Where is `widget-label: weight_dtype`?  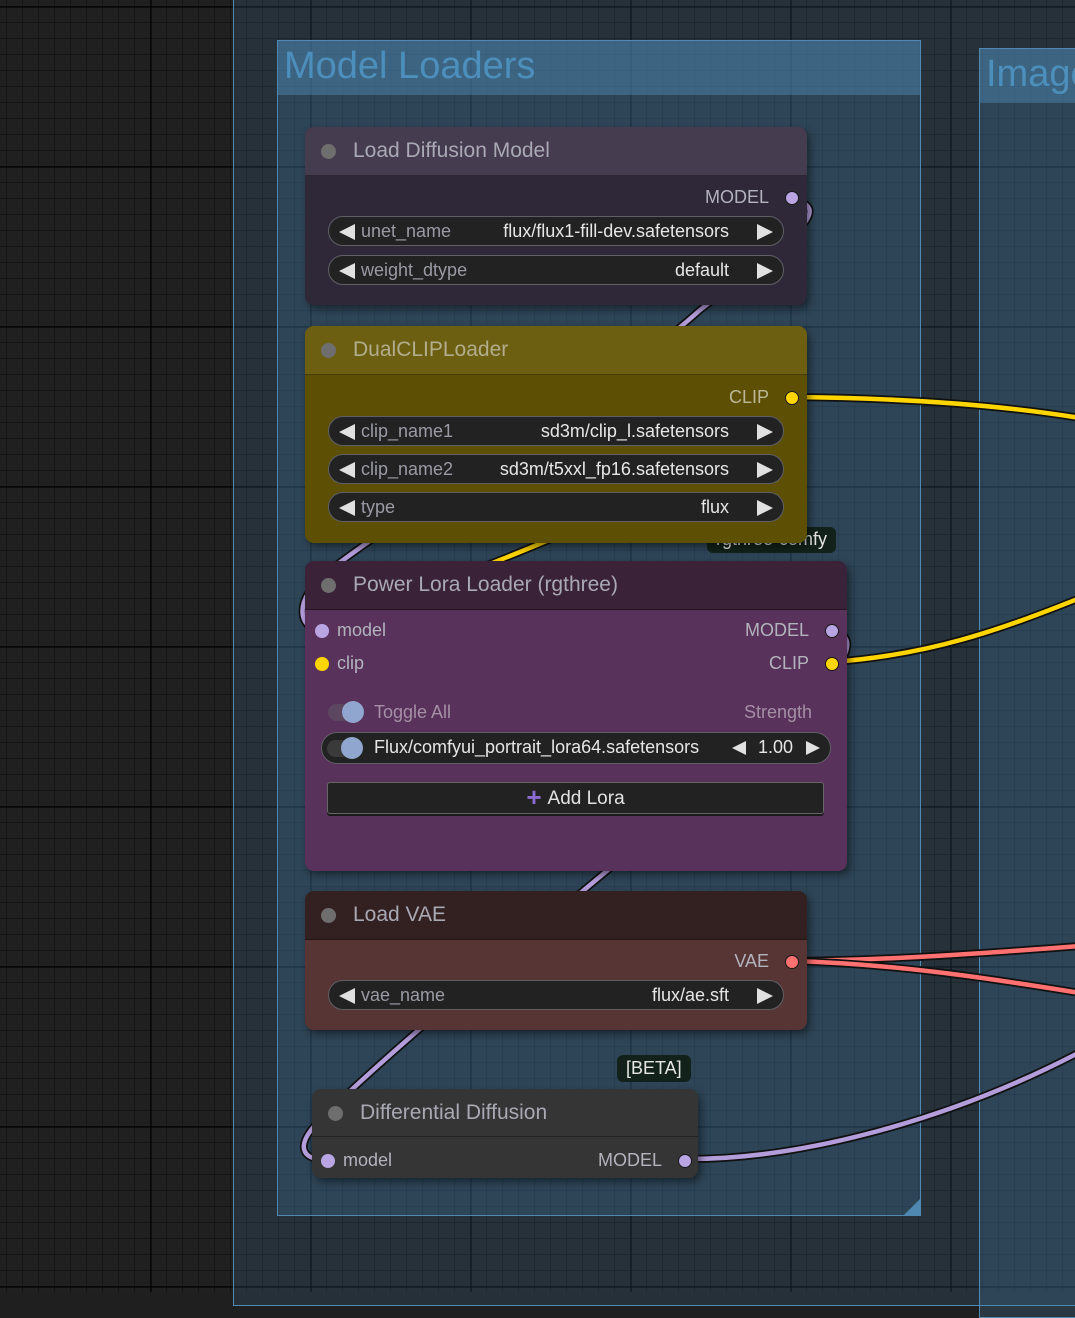
widget-label: weight_dtype is located at coordinates (414, 270).